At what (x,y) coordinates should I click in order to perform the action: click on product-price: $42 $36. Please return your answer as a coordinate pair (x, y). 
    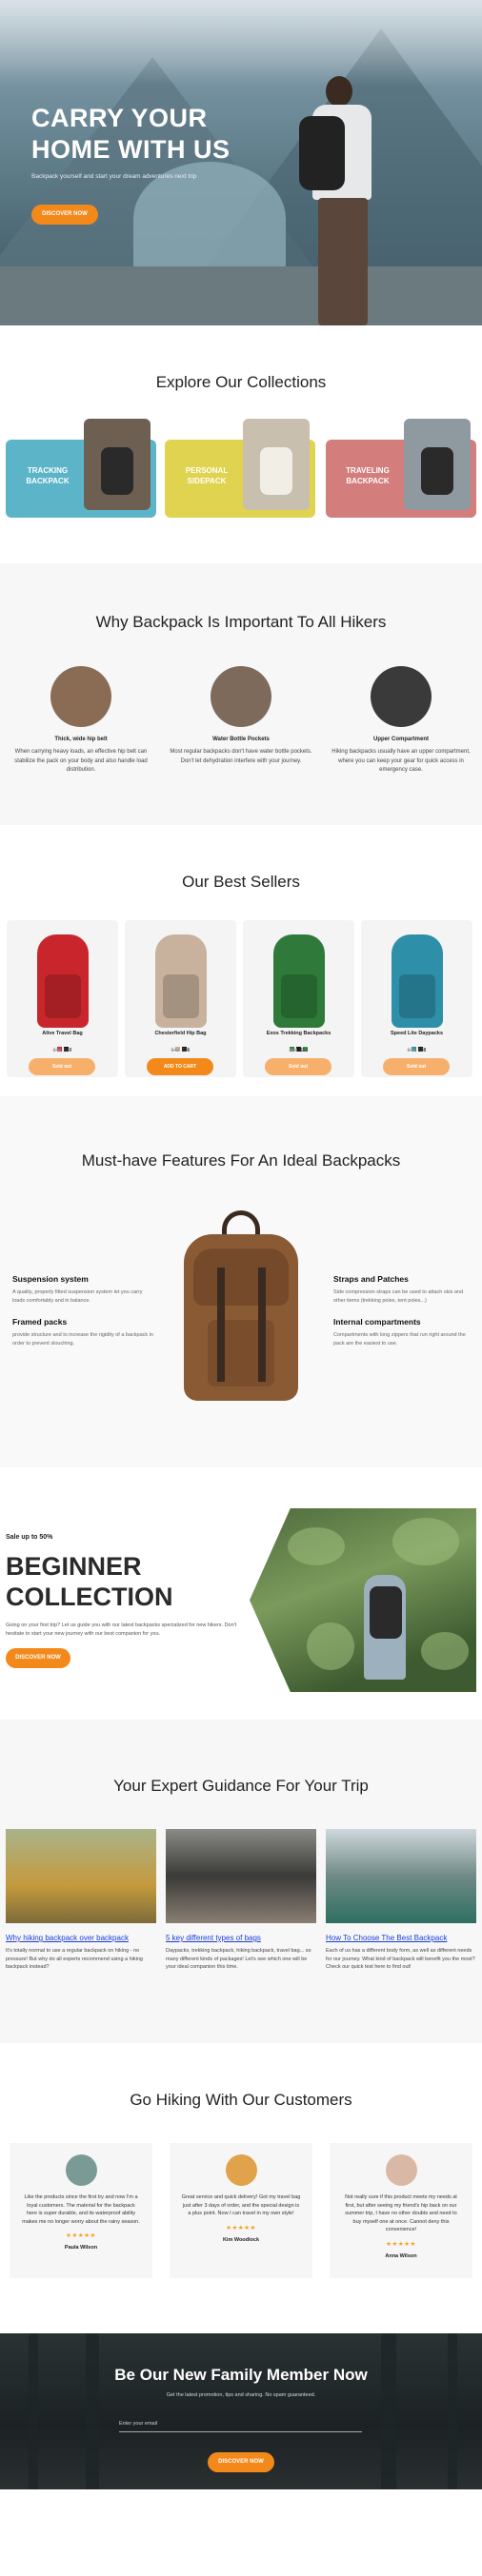
    Looking at the image, I should click on (181, 1050).